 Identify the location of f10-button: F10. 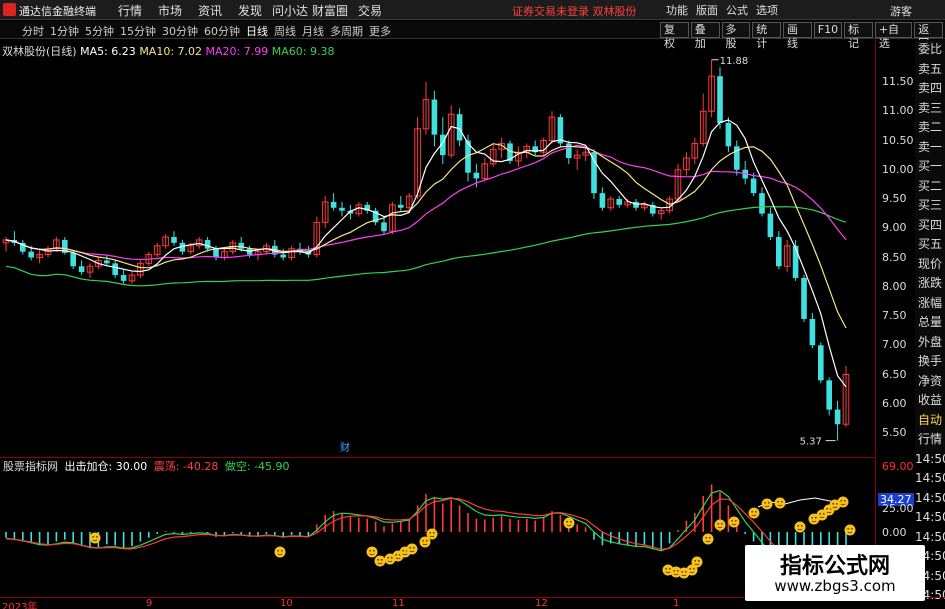
(828, 30).